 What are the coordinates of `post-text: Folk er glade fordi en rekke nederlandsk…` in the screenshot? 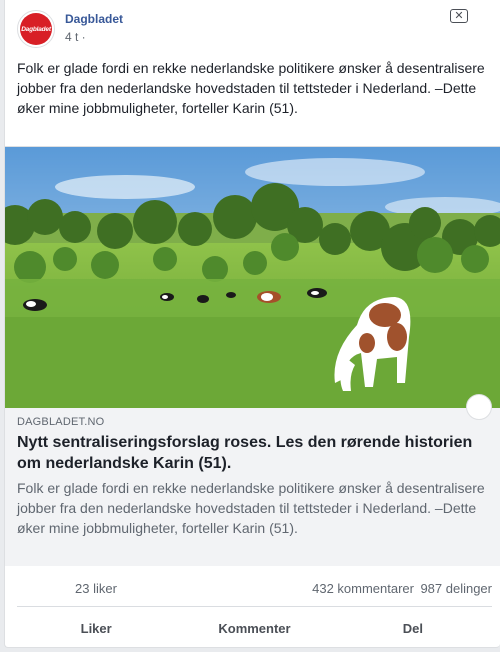 It's located at (251, 88).